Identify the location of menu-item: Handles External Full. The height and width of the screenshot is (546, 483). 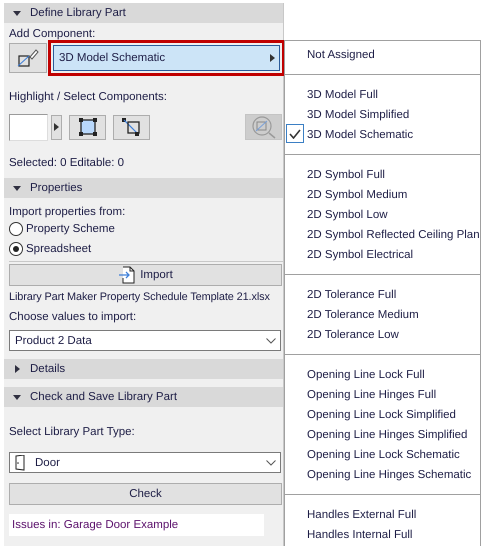
(382, 515).